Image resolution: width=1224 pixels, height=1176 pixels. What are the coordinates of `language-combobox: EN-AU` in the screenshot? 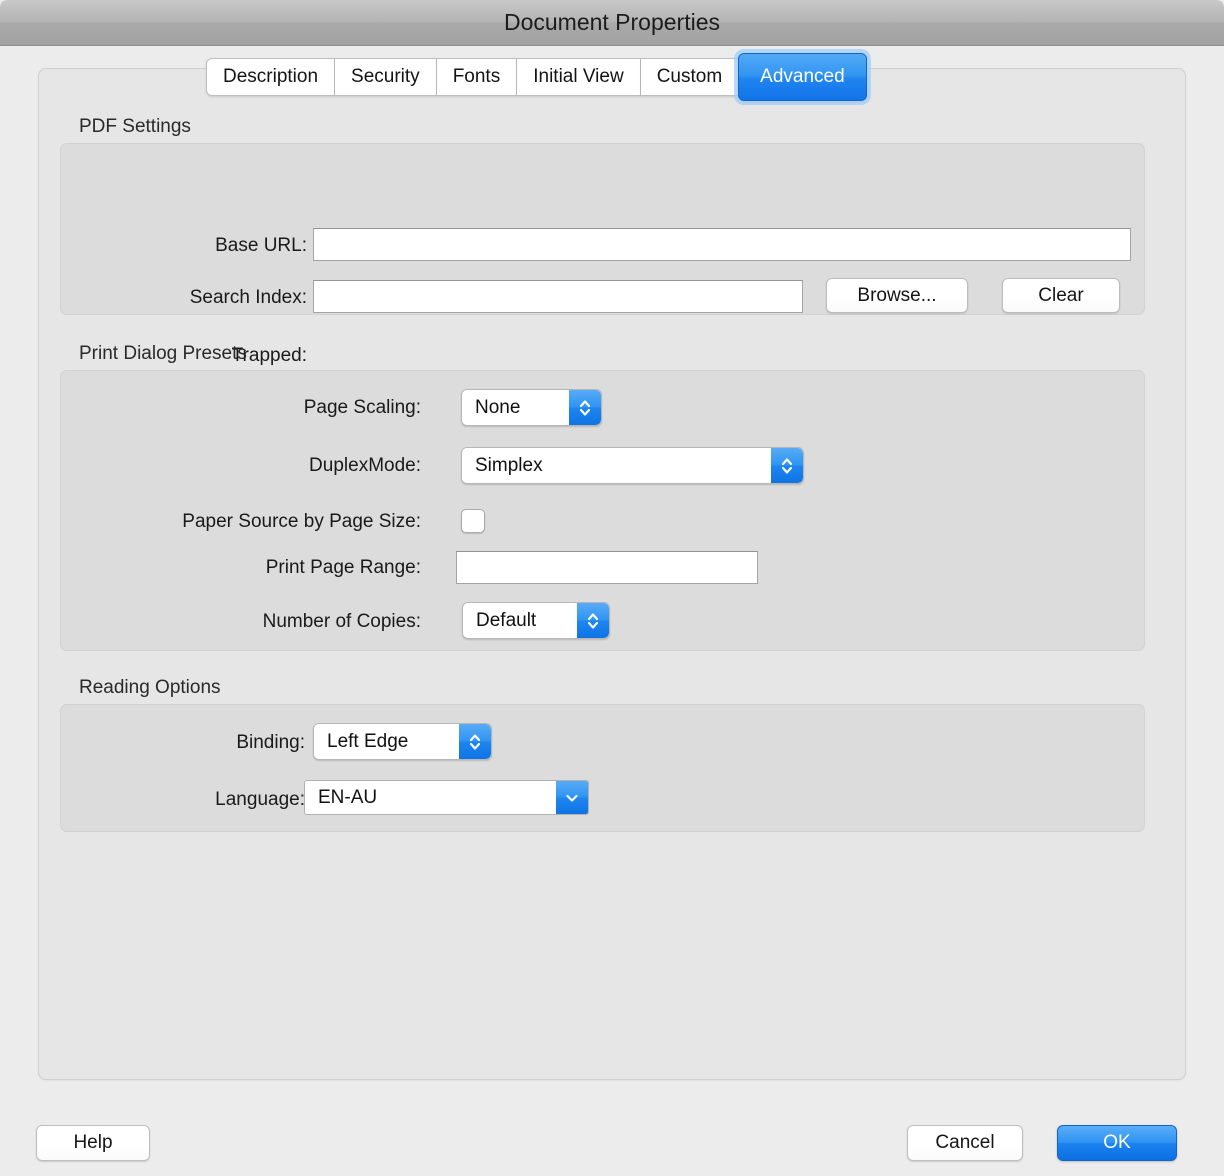 It's located at (446, 797).